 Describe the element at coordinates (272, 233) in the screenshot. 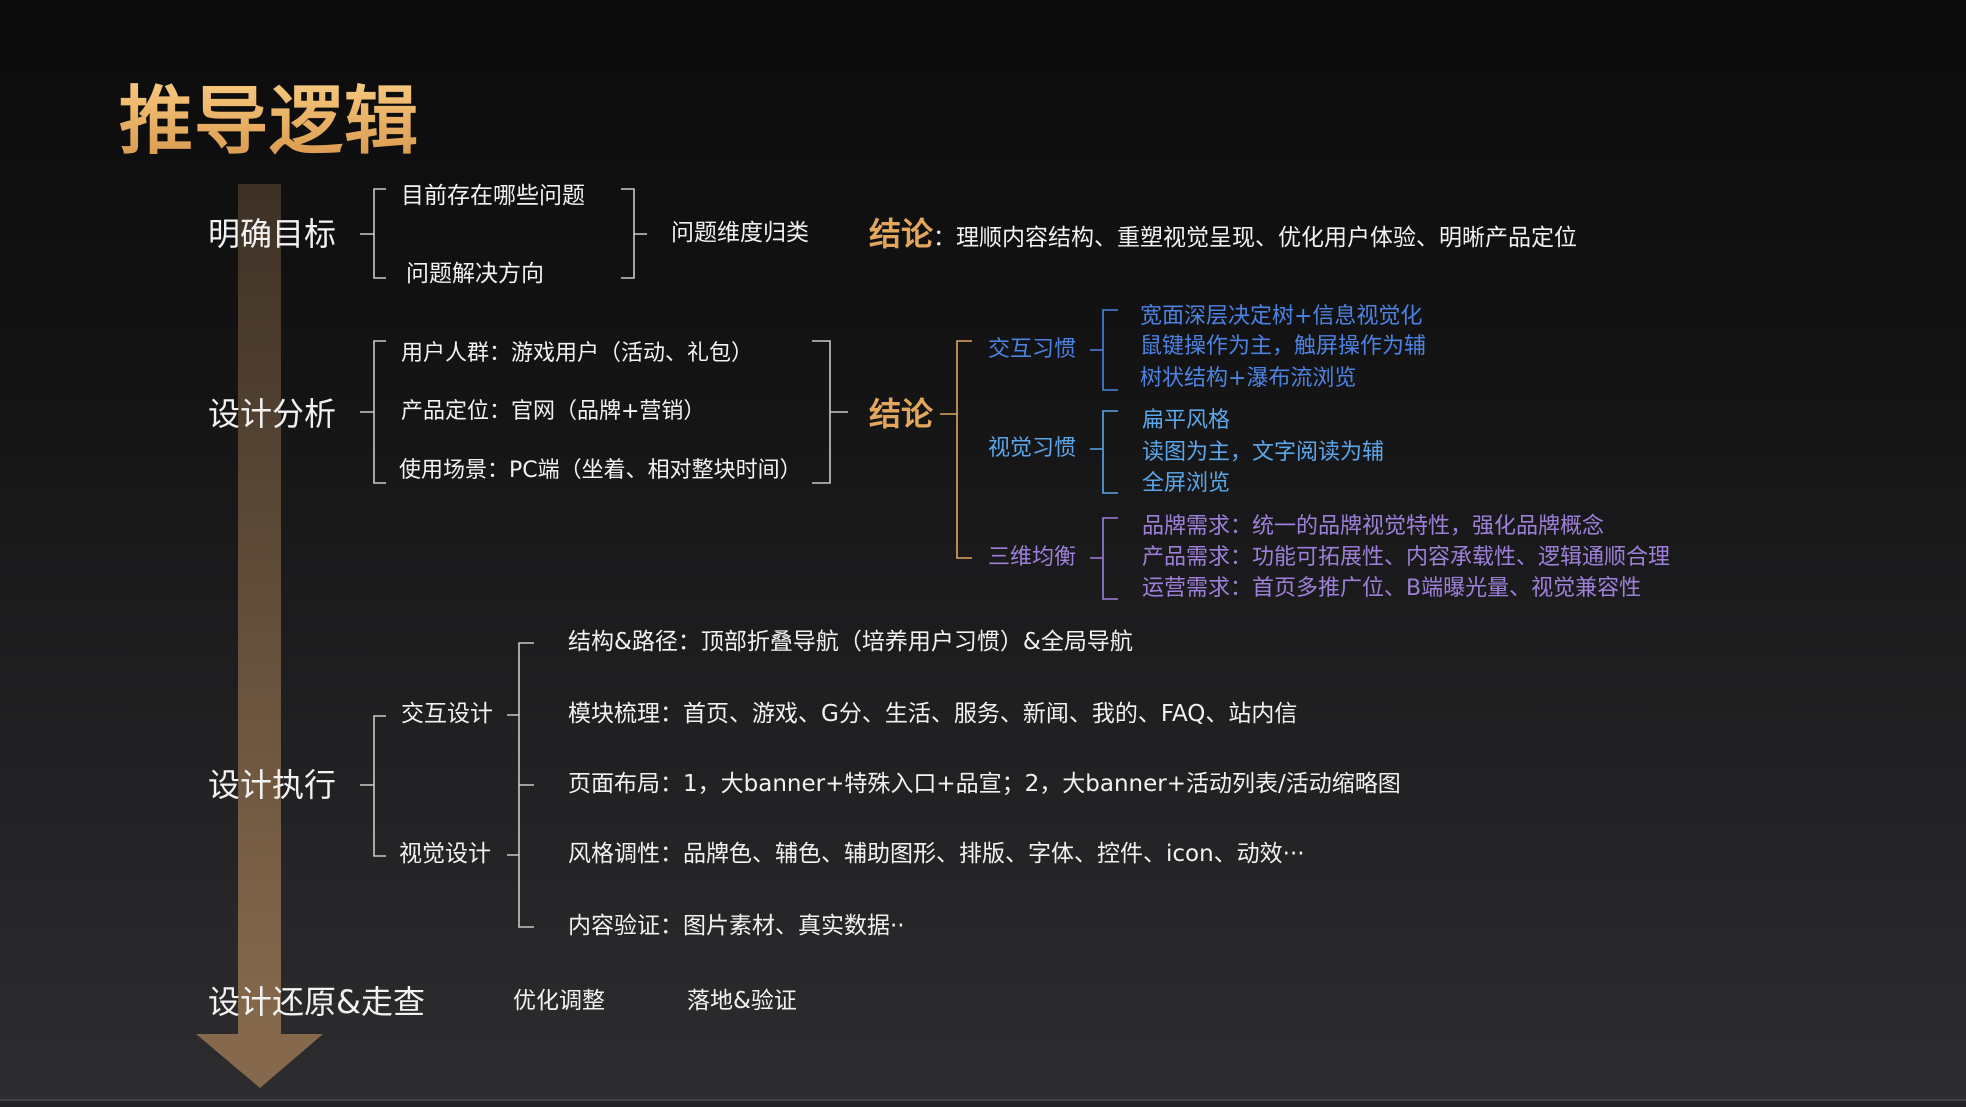

I see `step-heading-clarify-goal: 明确目标` at that location.